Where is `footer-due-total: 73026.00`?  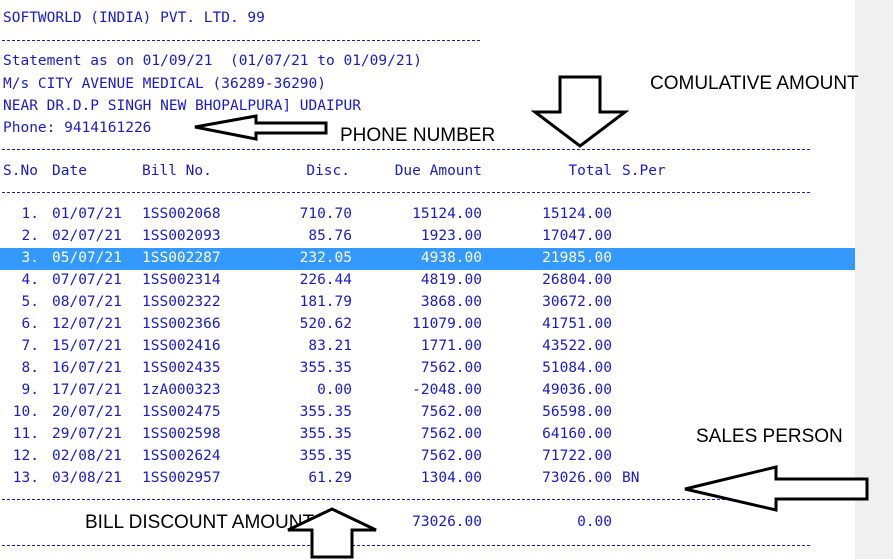
footer-due-total: 73026.00 is located at coordinates (447, 522).